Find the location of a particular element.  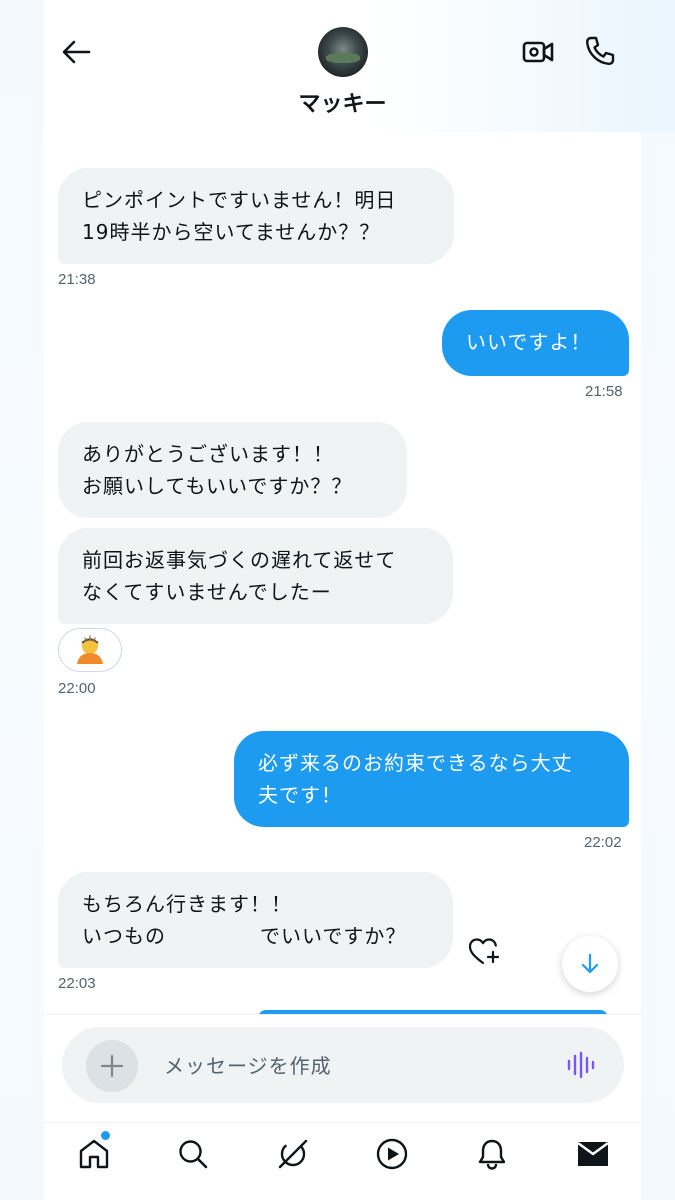

phone-icon is located at coordinates (600, 51).